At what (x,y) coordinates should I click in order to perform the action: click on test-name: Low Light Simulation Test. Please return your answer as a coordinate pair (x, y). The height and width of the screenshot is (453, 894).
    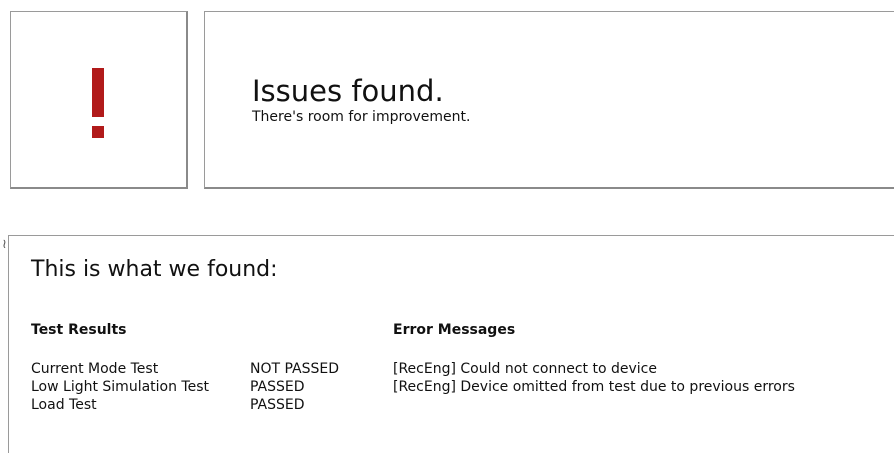
    Looking at the image, I should click on (120, 387).